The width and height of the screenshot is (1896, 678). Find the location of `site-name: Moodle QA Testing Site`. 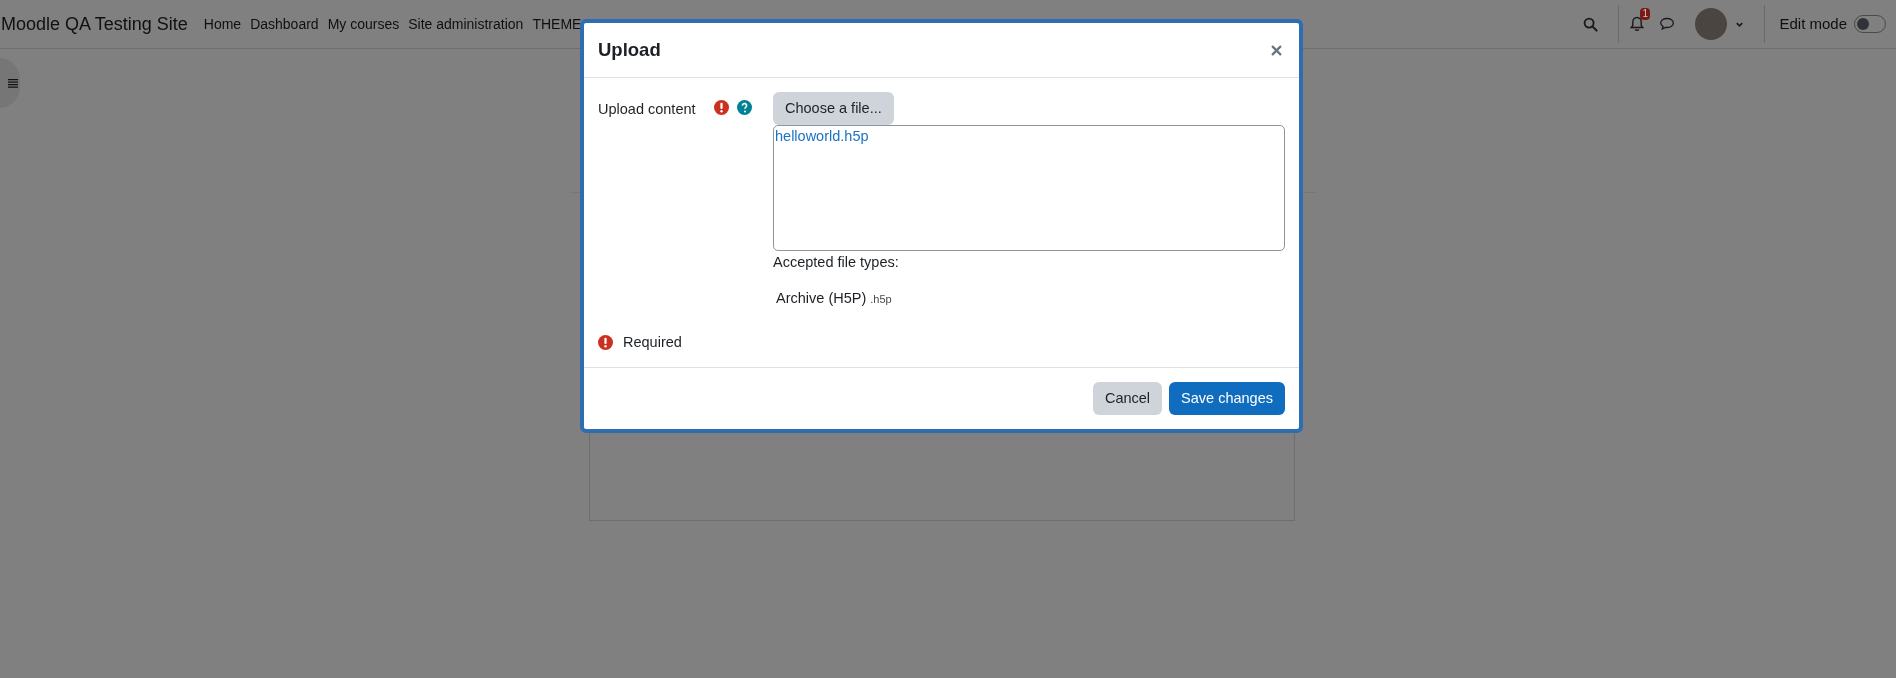

site-name: Moodle QA Testing Site is located at coordinates (94, 24).